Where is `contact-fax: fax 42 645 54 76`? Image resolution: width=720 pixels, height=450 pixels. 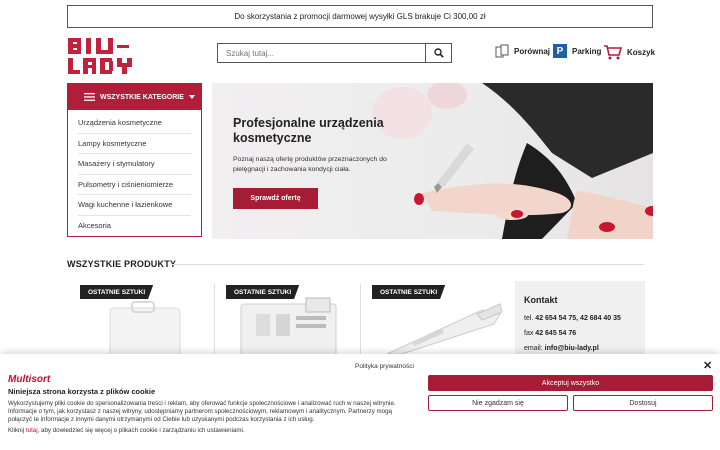 contact-fax: fax 42 645 54 76 is located at coordinates (550, 333).